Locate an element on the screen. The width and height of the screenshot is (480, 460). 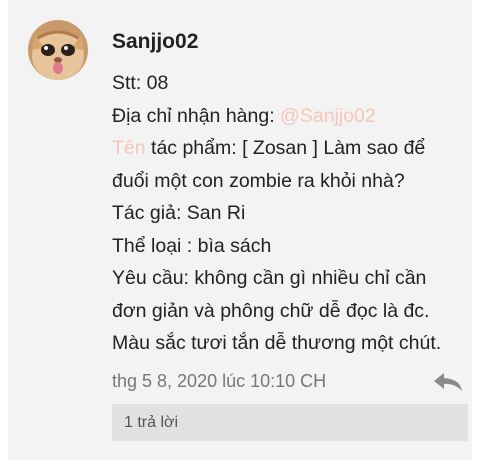
title-label: Tên is located at coordinates (129, 148).